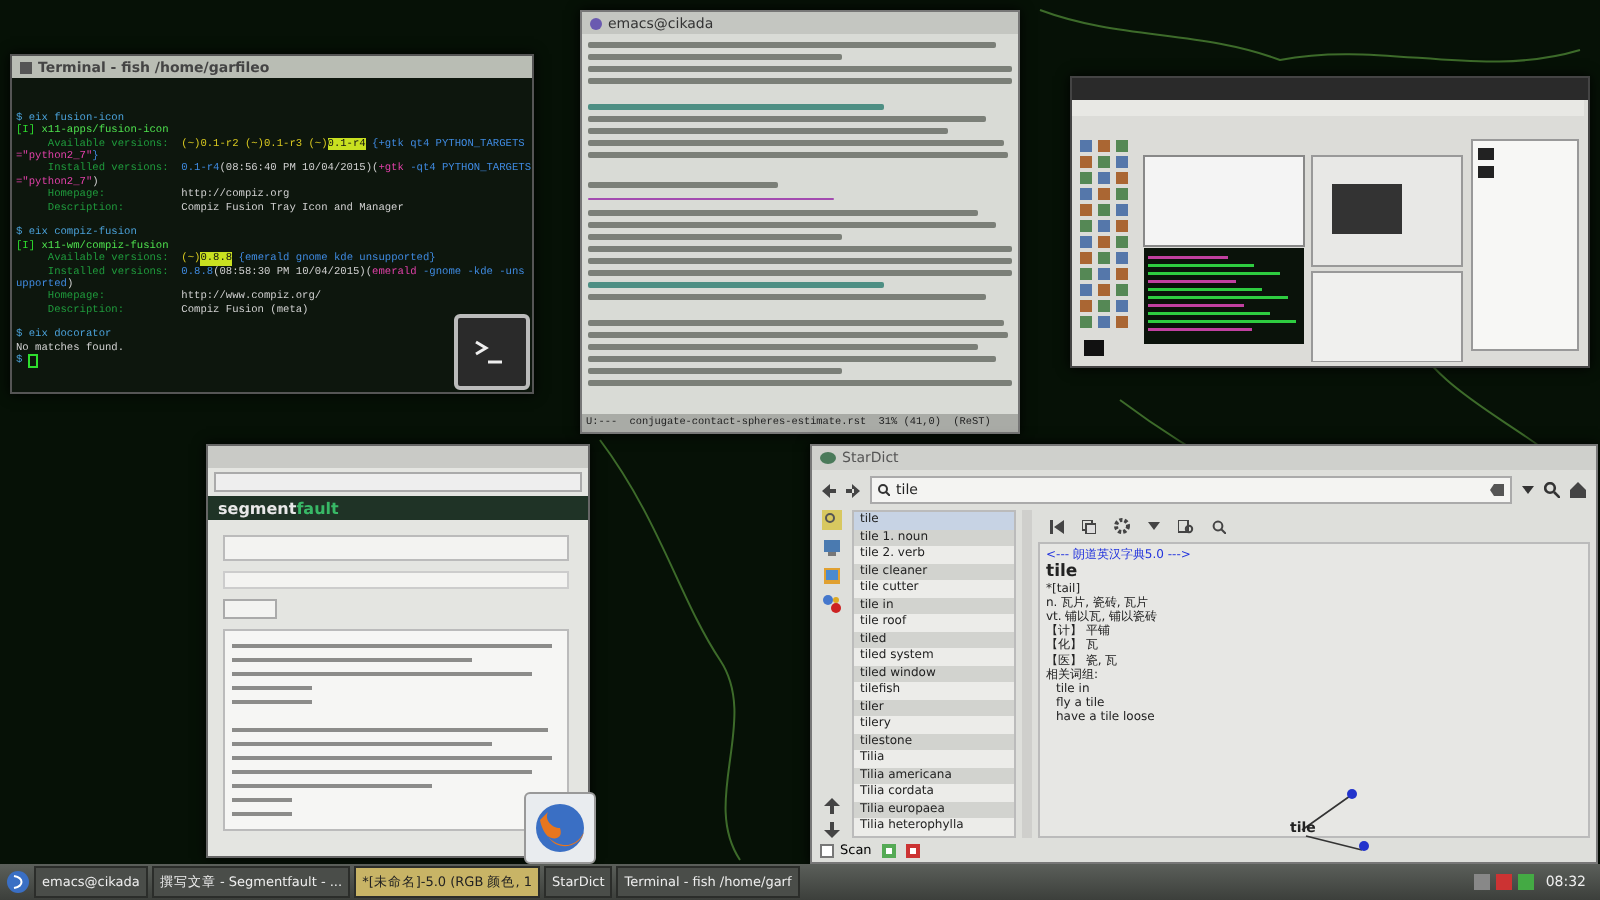 This screenshot has height=900, width=1600. What do you see at coordinates (853, 490) in the screenshot?
I see `forward-icon` at bounding box center [853, 490].